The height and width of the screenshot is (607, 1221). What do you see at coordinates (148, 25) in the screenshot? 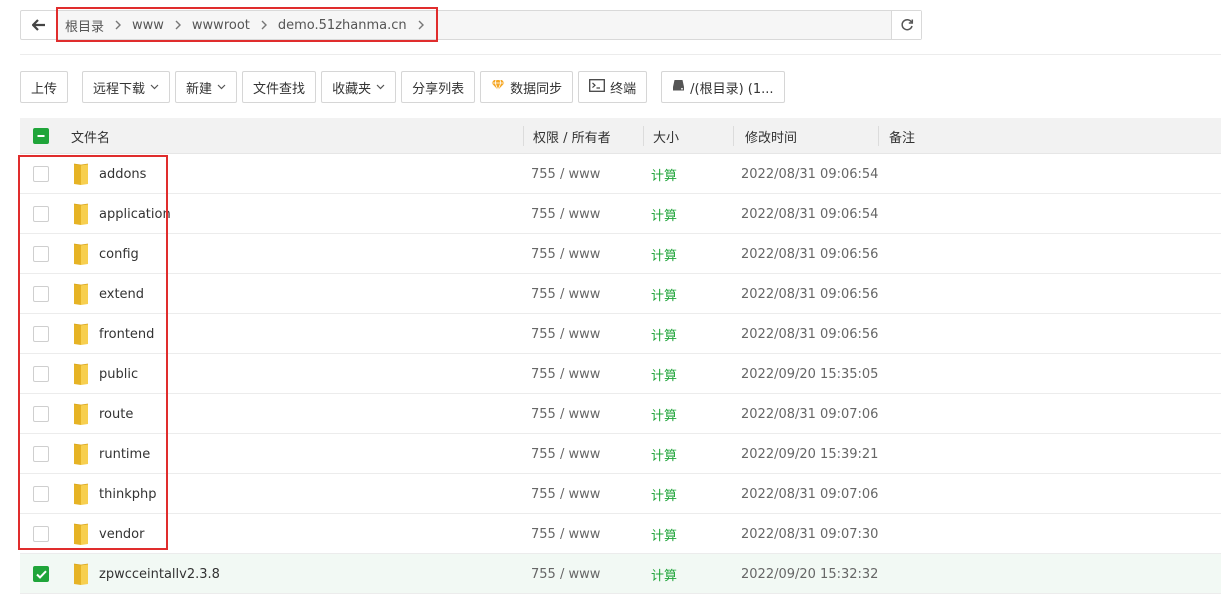
I see `crumb-www: www` at bounding box center [148, 25].